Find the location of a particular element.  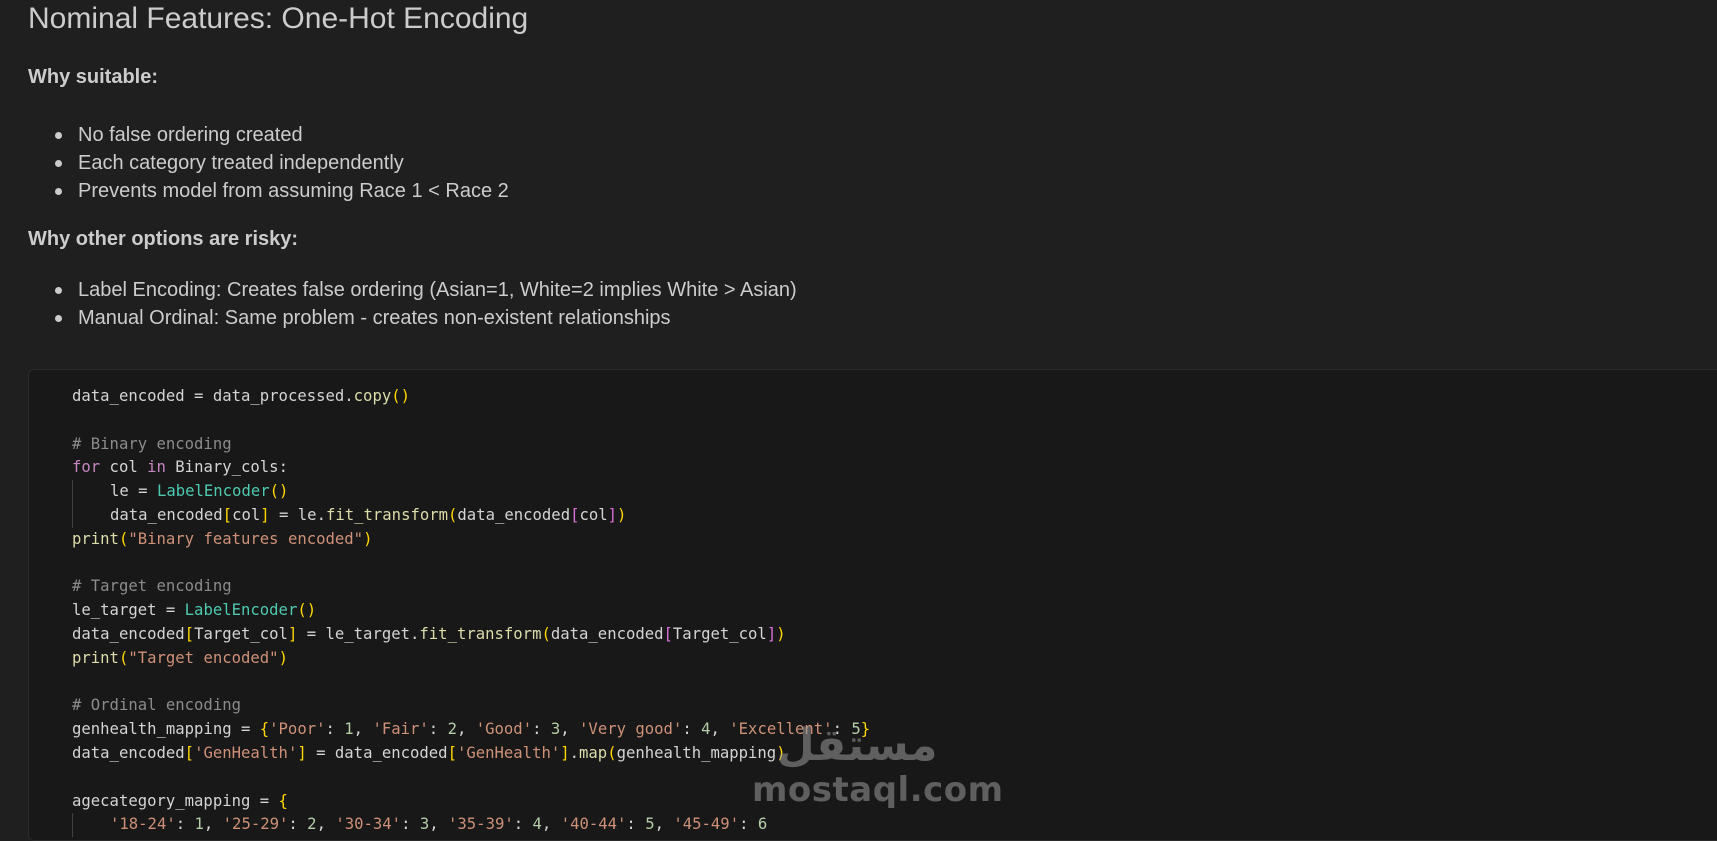

why-suitable-heading: Why suitable: is located at coordinates (93, 77).